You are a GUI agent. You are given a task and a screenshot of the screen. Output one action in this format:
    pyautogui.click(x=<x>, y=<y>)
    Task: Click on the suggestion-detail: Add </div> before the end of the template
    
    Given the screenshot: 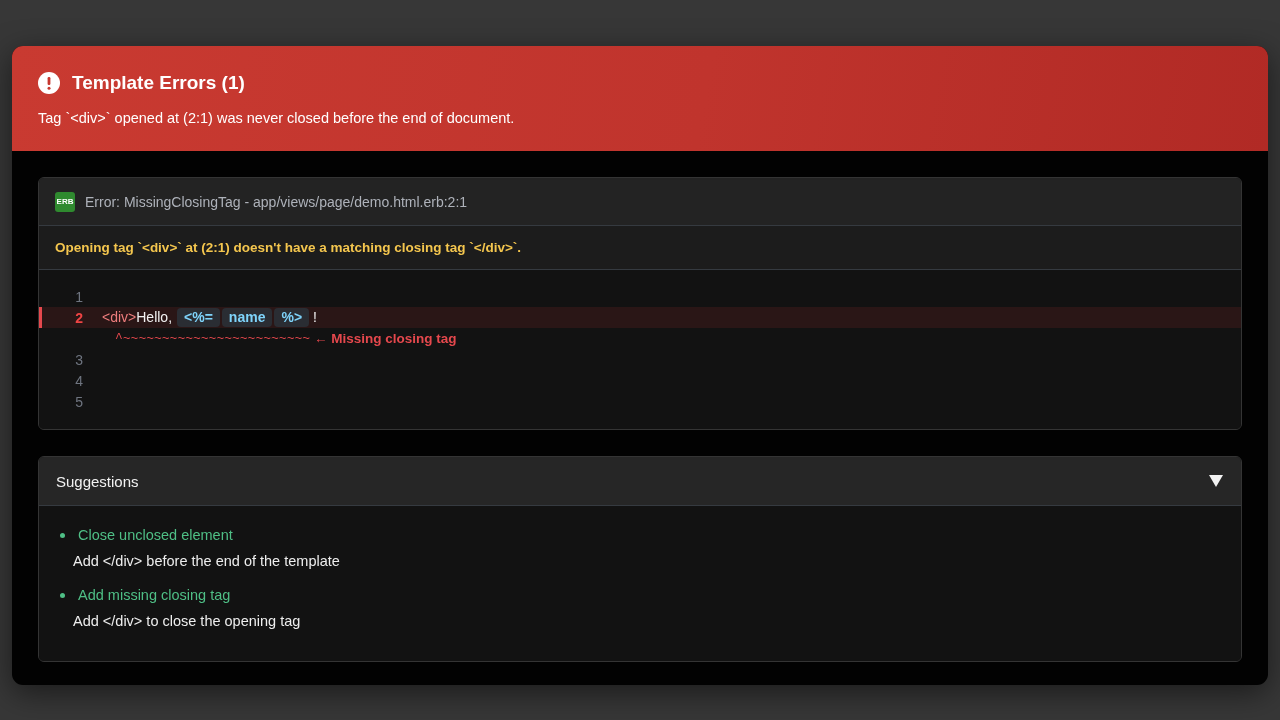 What is the action you would take?
    pyautogui.click(x=206, y=561)
    